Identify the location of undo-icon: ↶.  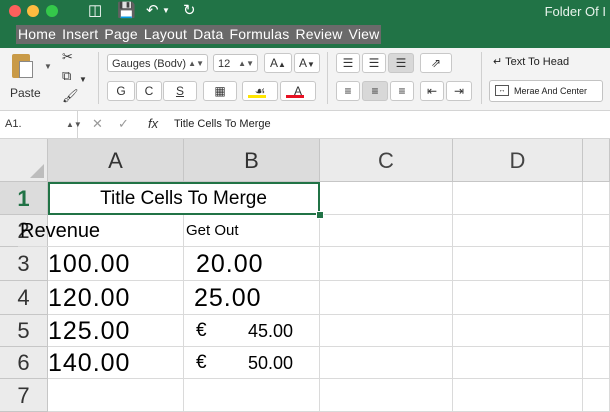
(152, 11).